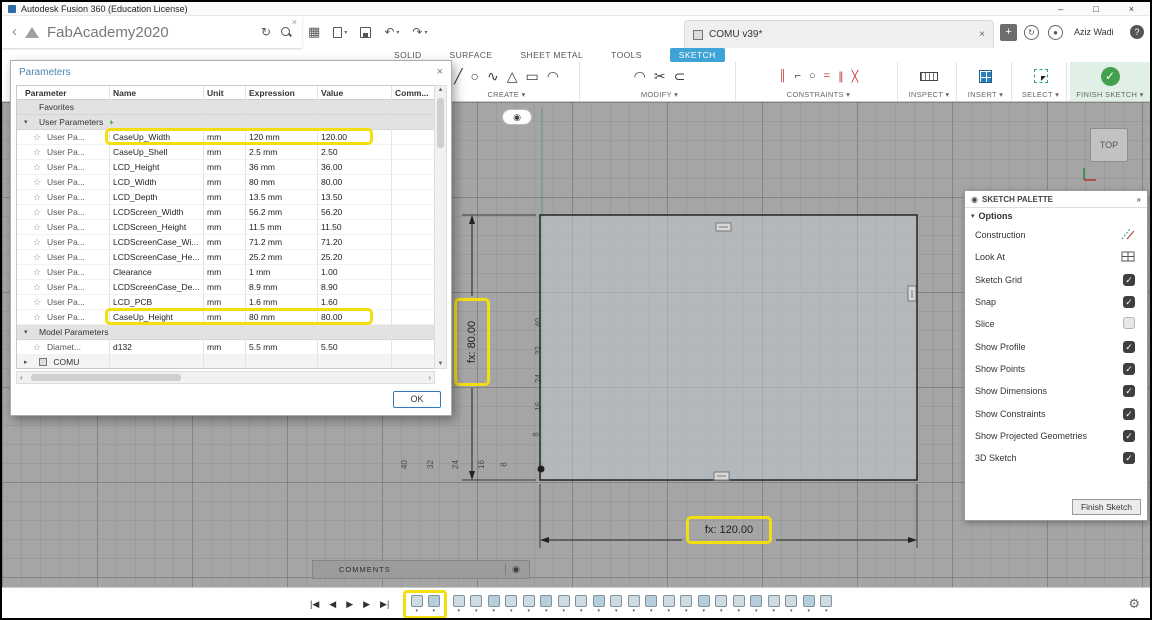  Describe the element at coordinates (1109, 94) in the screenshot. I see `finish-sketch-group-label: FINISH SKETCH ▾` at that location.